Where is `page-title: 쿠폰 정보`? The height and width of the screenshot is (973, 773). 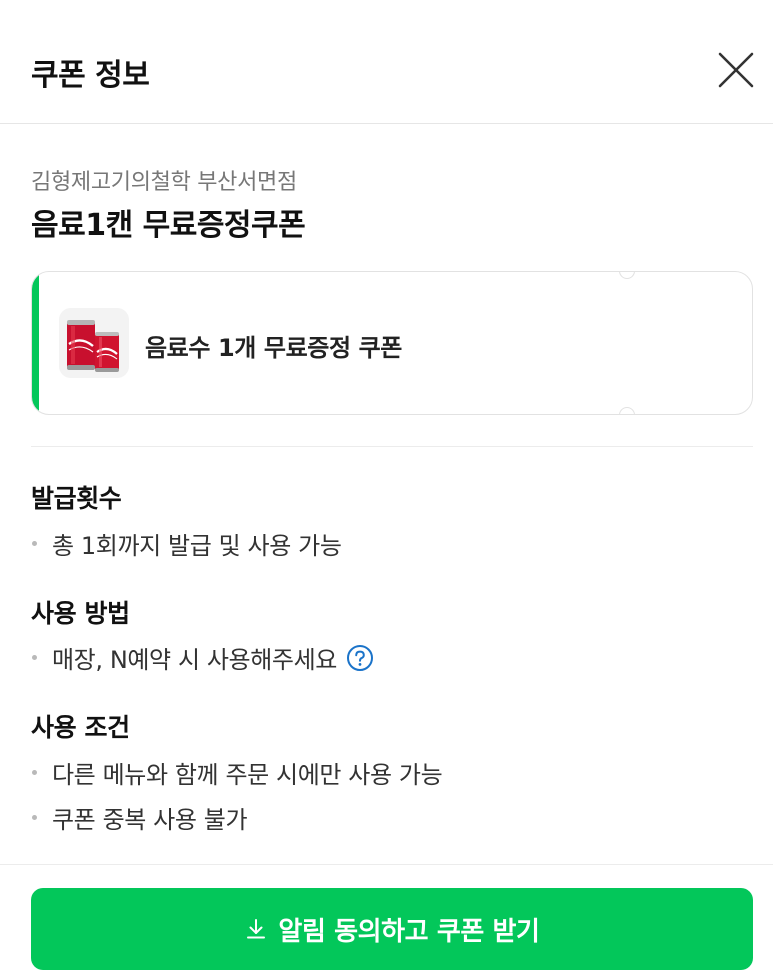 page-title: 쿠폰 정보 is located at coordinates (90, 75).